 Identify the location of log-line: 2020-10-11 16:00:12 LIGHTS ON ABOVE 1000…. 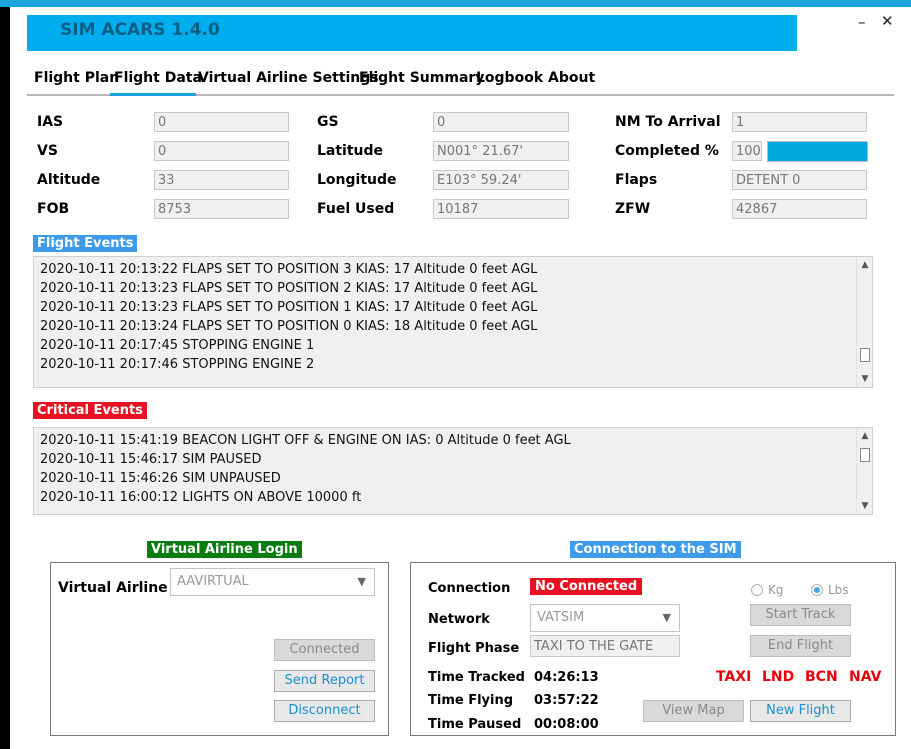
(201, 497).